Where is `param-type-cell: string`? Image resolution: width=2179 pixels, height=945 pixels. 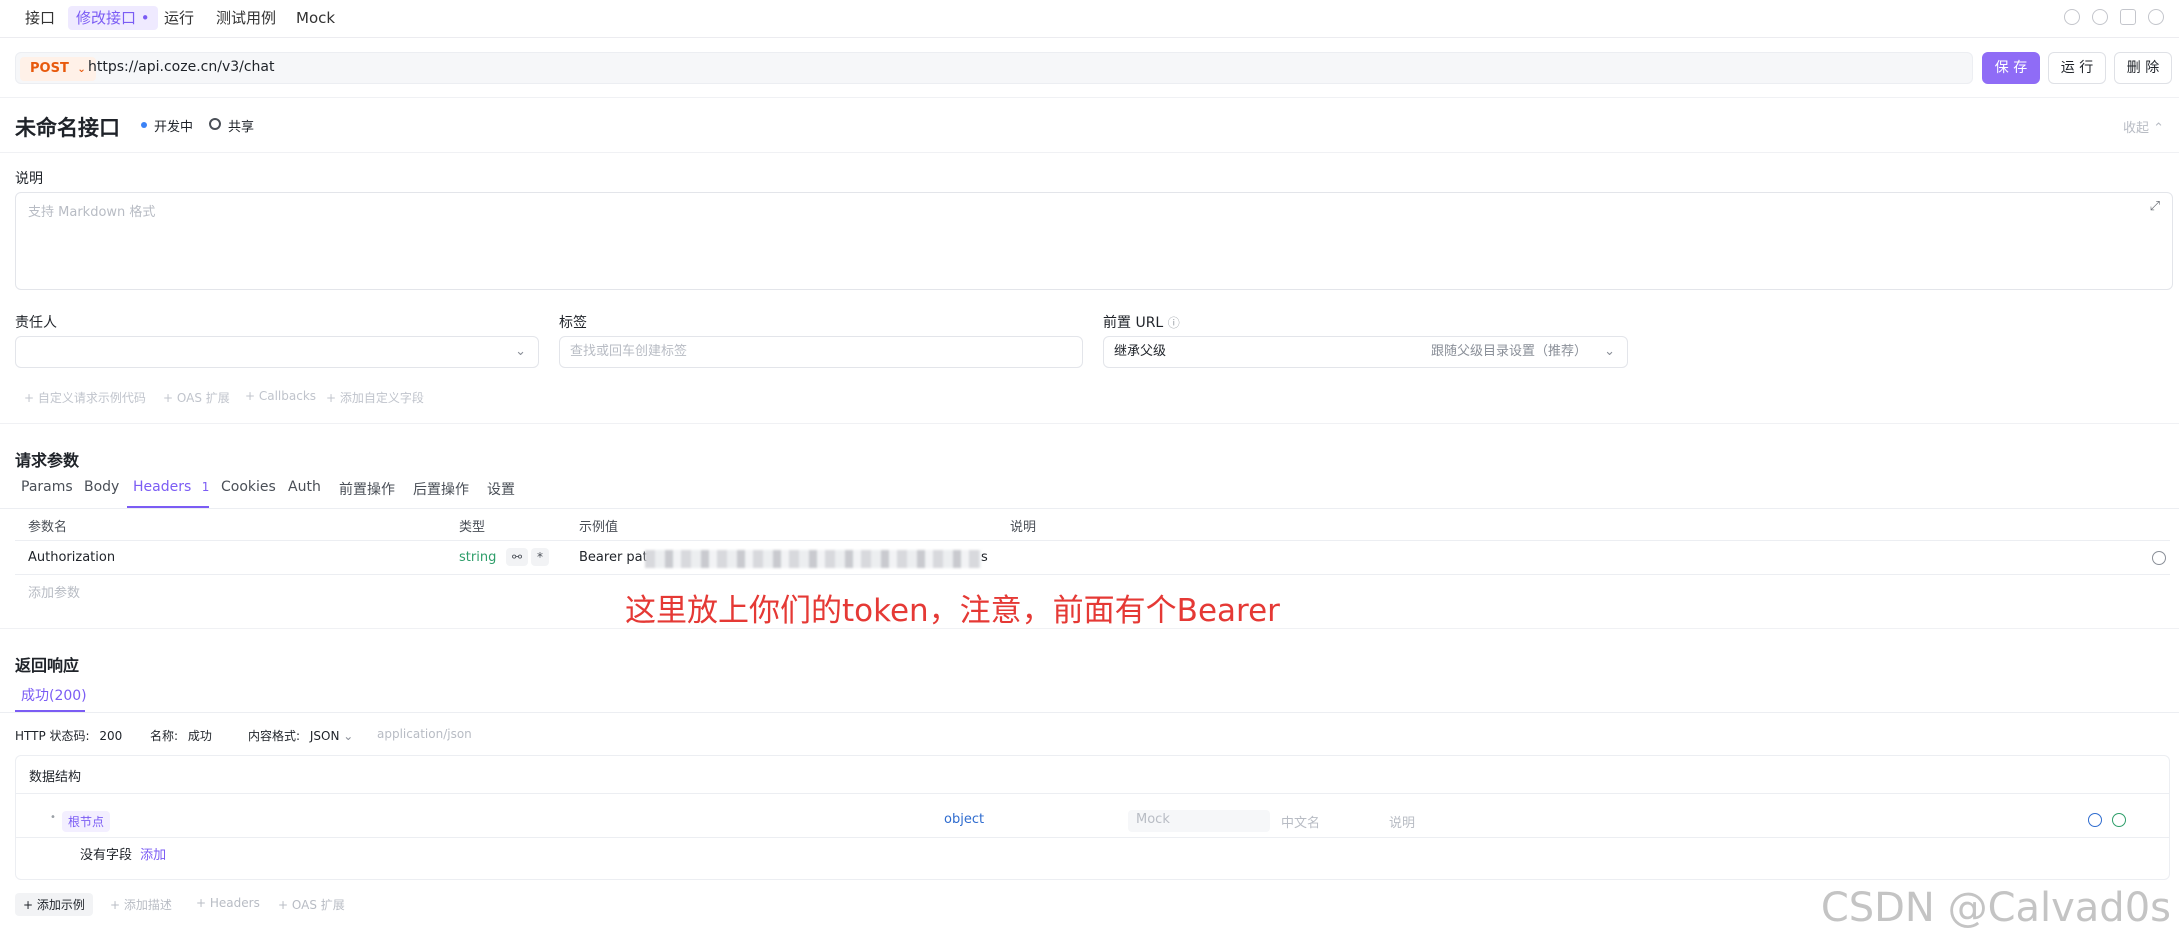
param-type-cell: string is located at coordinates (477, 557).